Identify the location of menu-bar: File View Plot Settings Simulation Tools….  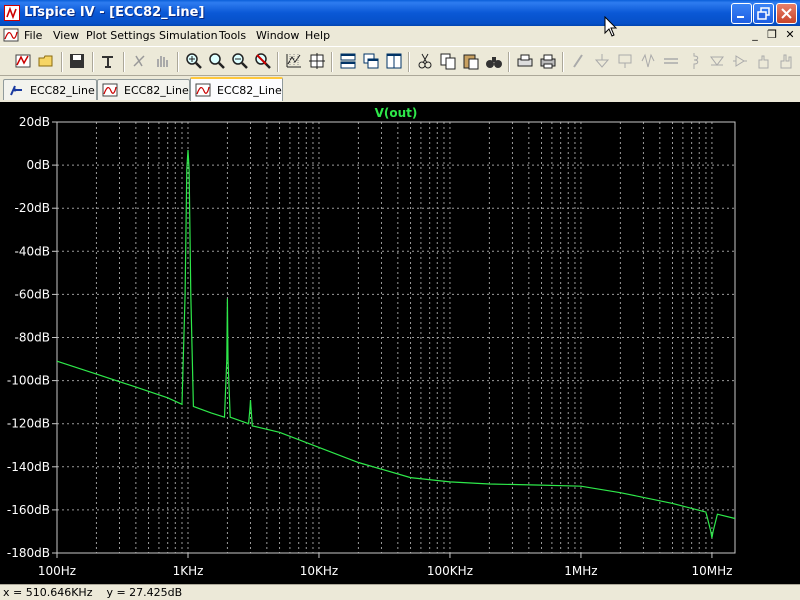
(400, 35).